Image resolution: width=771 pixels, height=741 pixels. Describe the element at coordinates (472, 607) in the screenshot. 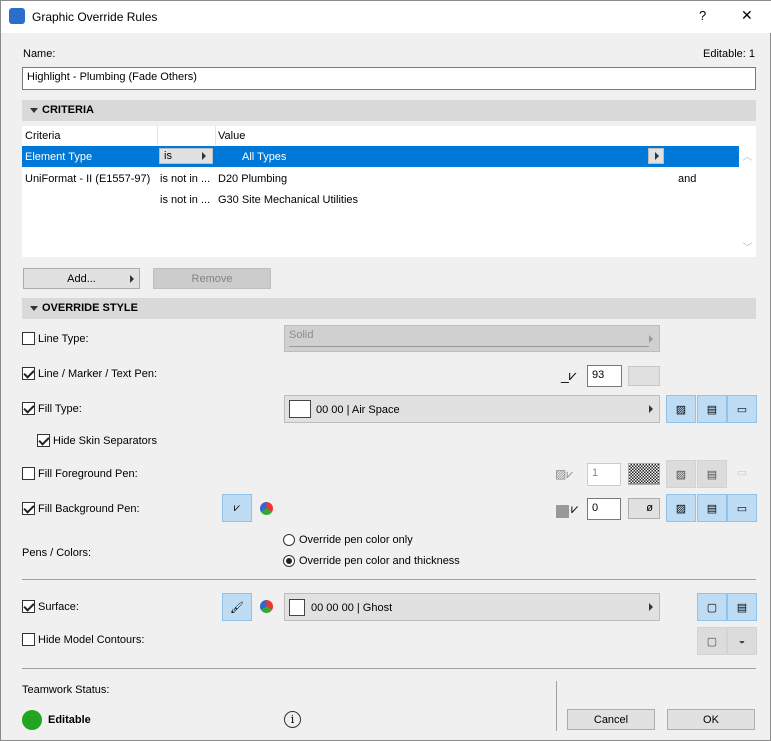

I see `surface-dropdown: 00 00 00 | Ghost` at that location.